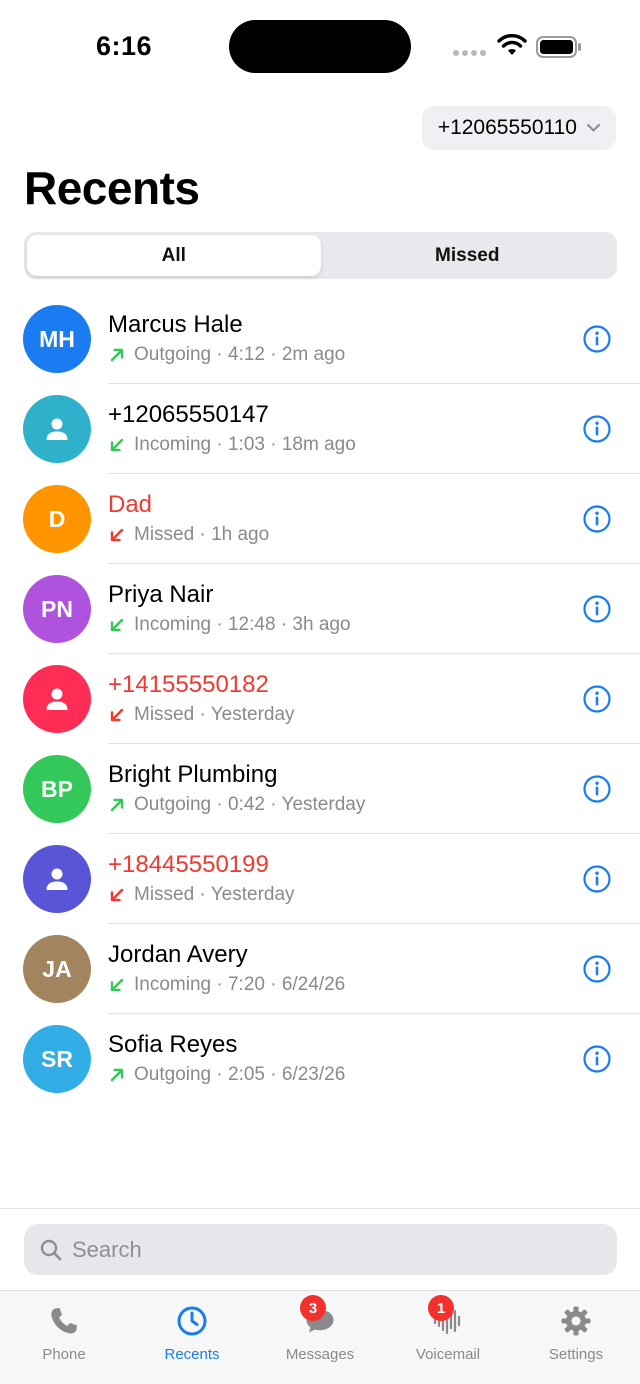 The image size is (640, 1384). Describe the element at coordinates (320, 1249) in the screenshot. I see `search-input: Search` at that location.